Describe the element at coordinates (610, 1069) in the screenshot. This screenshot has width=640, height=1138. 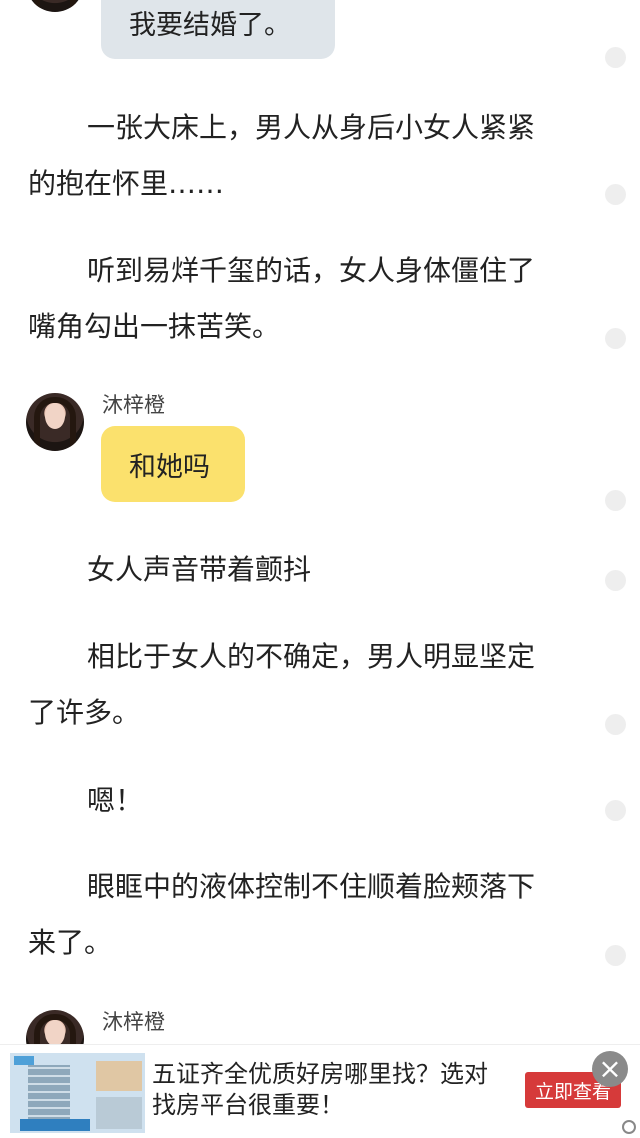
I see `close-icon: ×` at that location.